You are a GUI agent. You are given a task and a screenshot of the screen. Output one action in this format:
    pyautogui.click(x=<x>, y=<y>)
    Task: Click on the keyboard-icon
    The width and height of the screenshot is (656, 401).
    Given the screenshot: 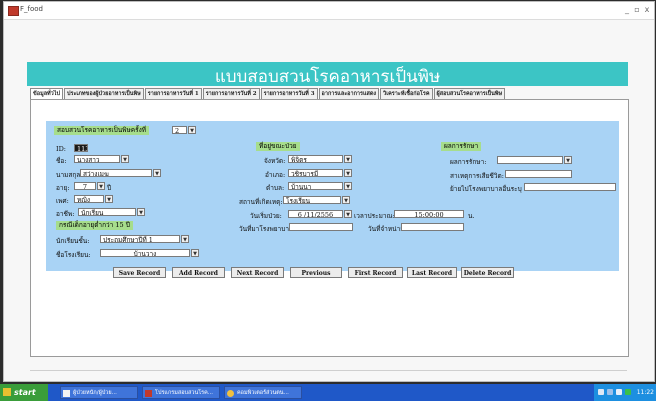 What is the action you would take?
    pyautogui.click(x=601, y=392)
    